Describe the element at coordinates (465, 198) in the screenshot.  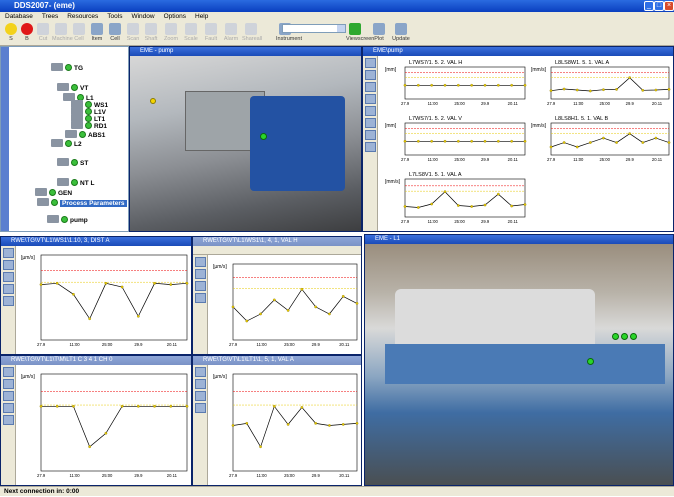
I see `plot-frame` at that location.